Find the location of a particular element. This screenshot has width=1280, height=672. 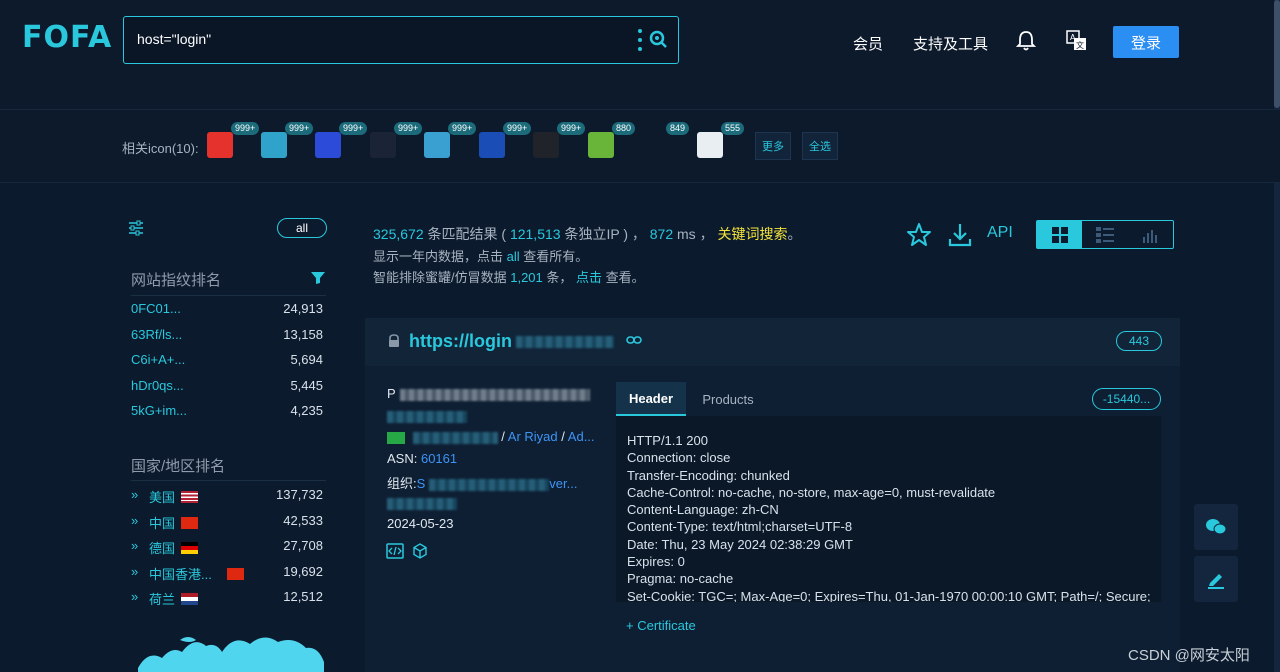

keyword-search-link: 关键词搜索 is located at coordinates (752, 234).